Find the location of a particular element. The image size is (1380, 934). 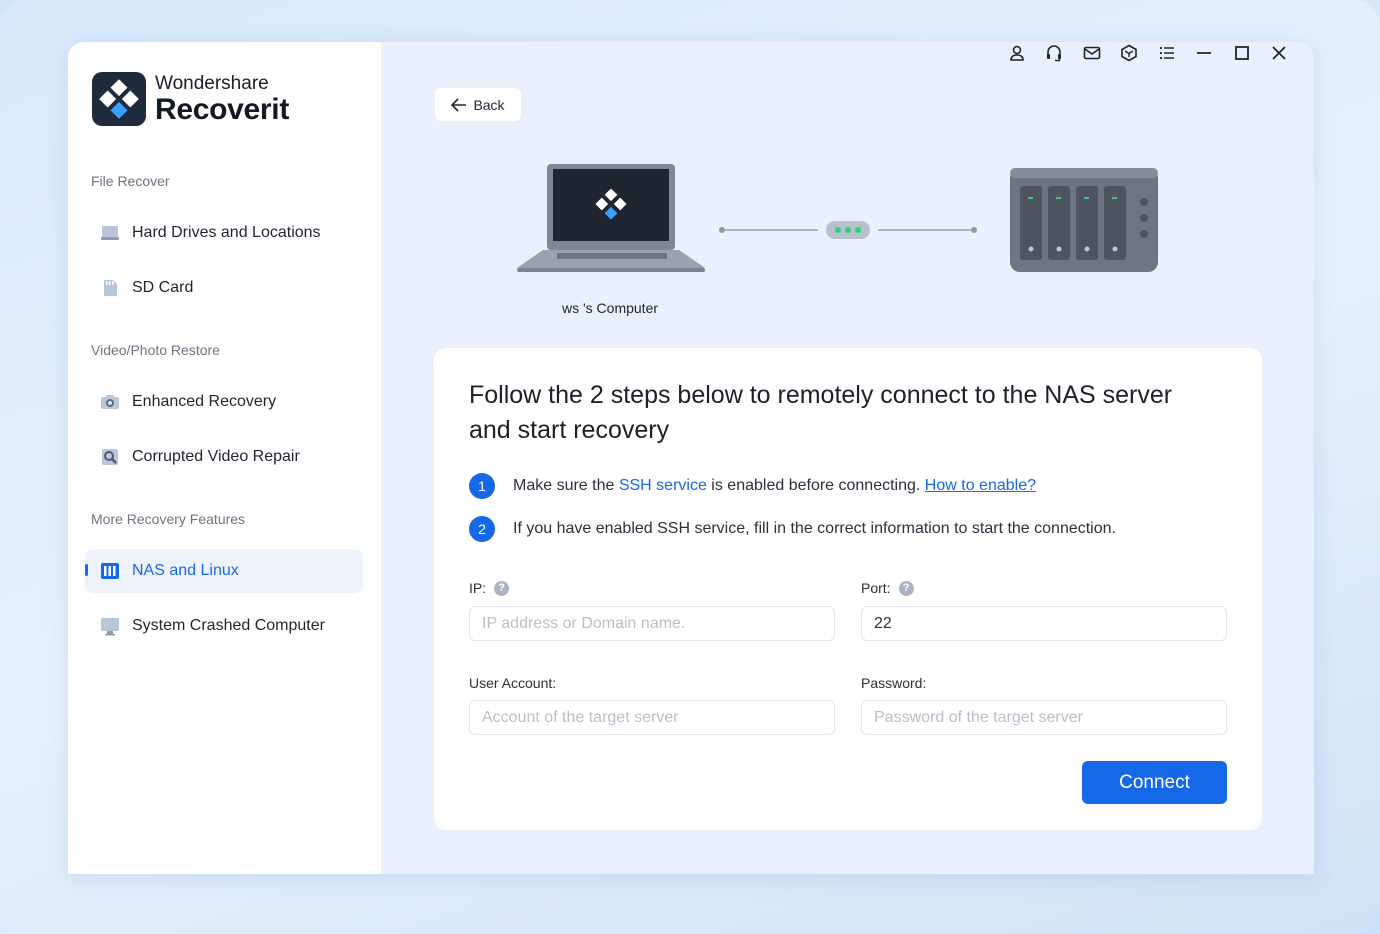

brand-name: Wondershare is located at coordinates (212, 83).